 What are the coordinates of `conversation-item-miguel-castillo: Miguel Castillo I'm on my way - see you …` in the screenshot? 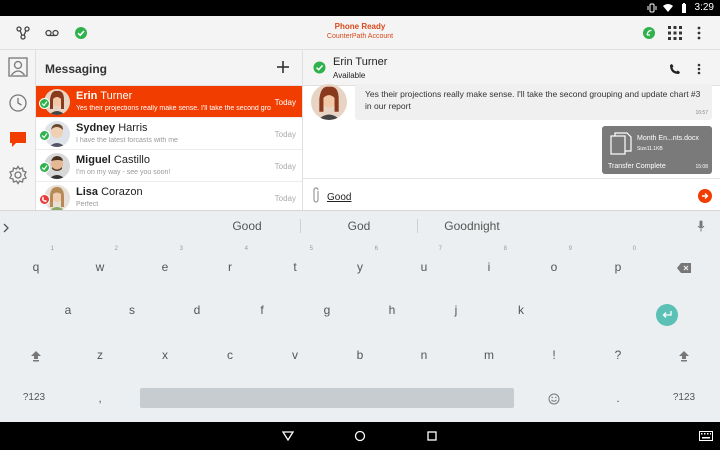 It's located at (169, 166).